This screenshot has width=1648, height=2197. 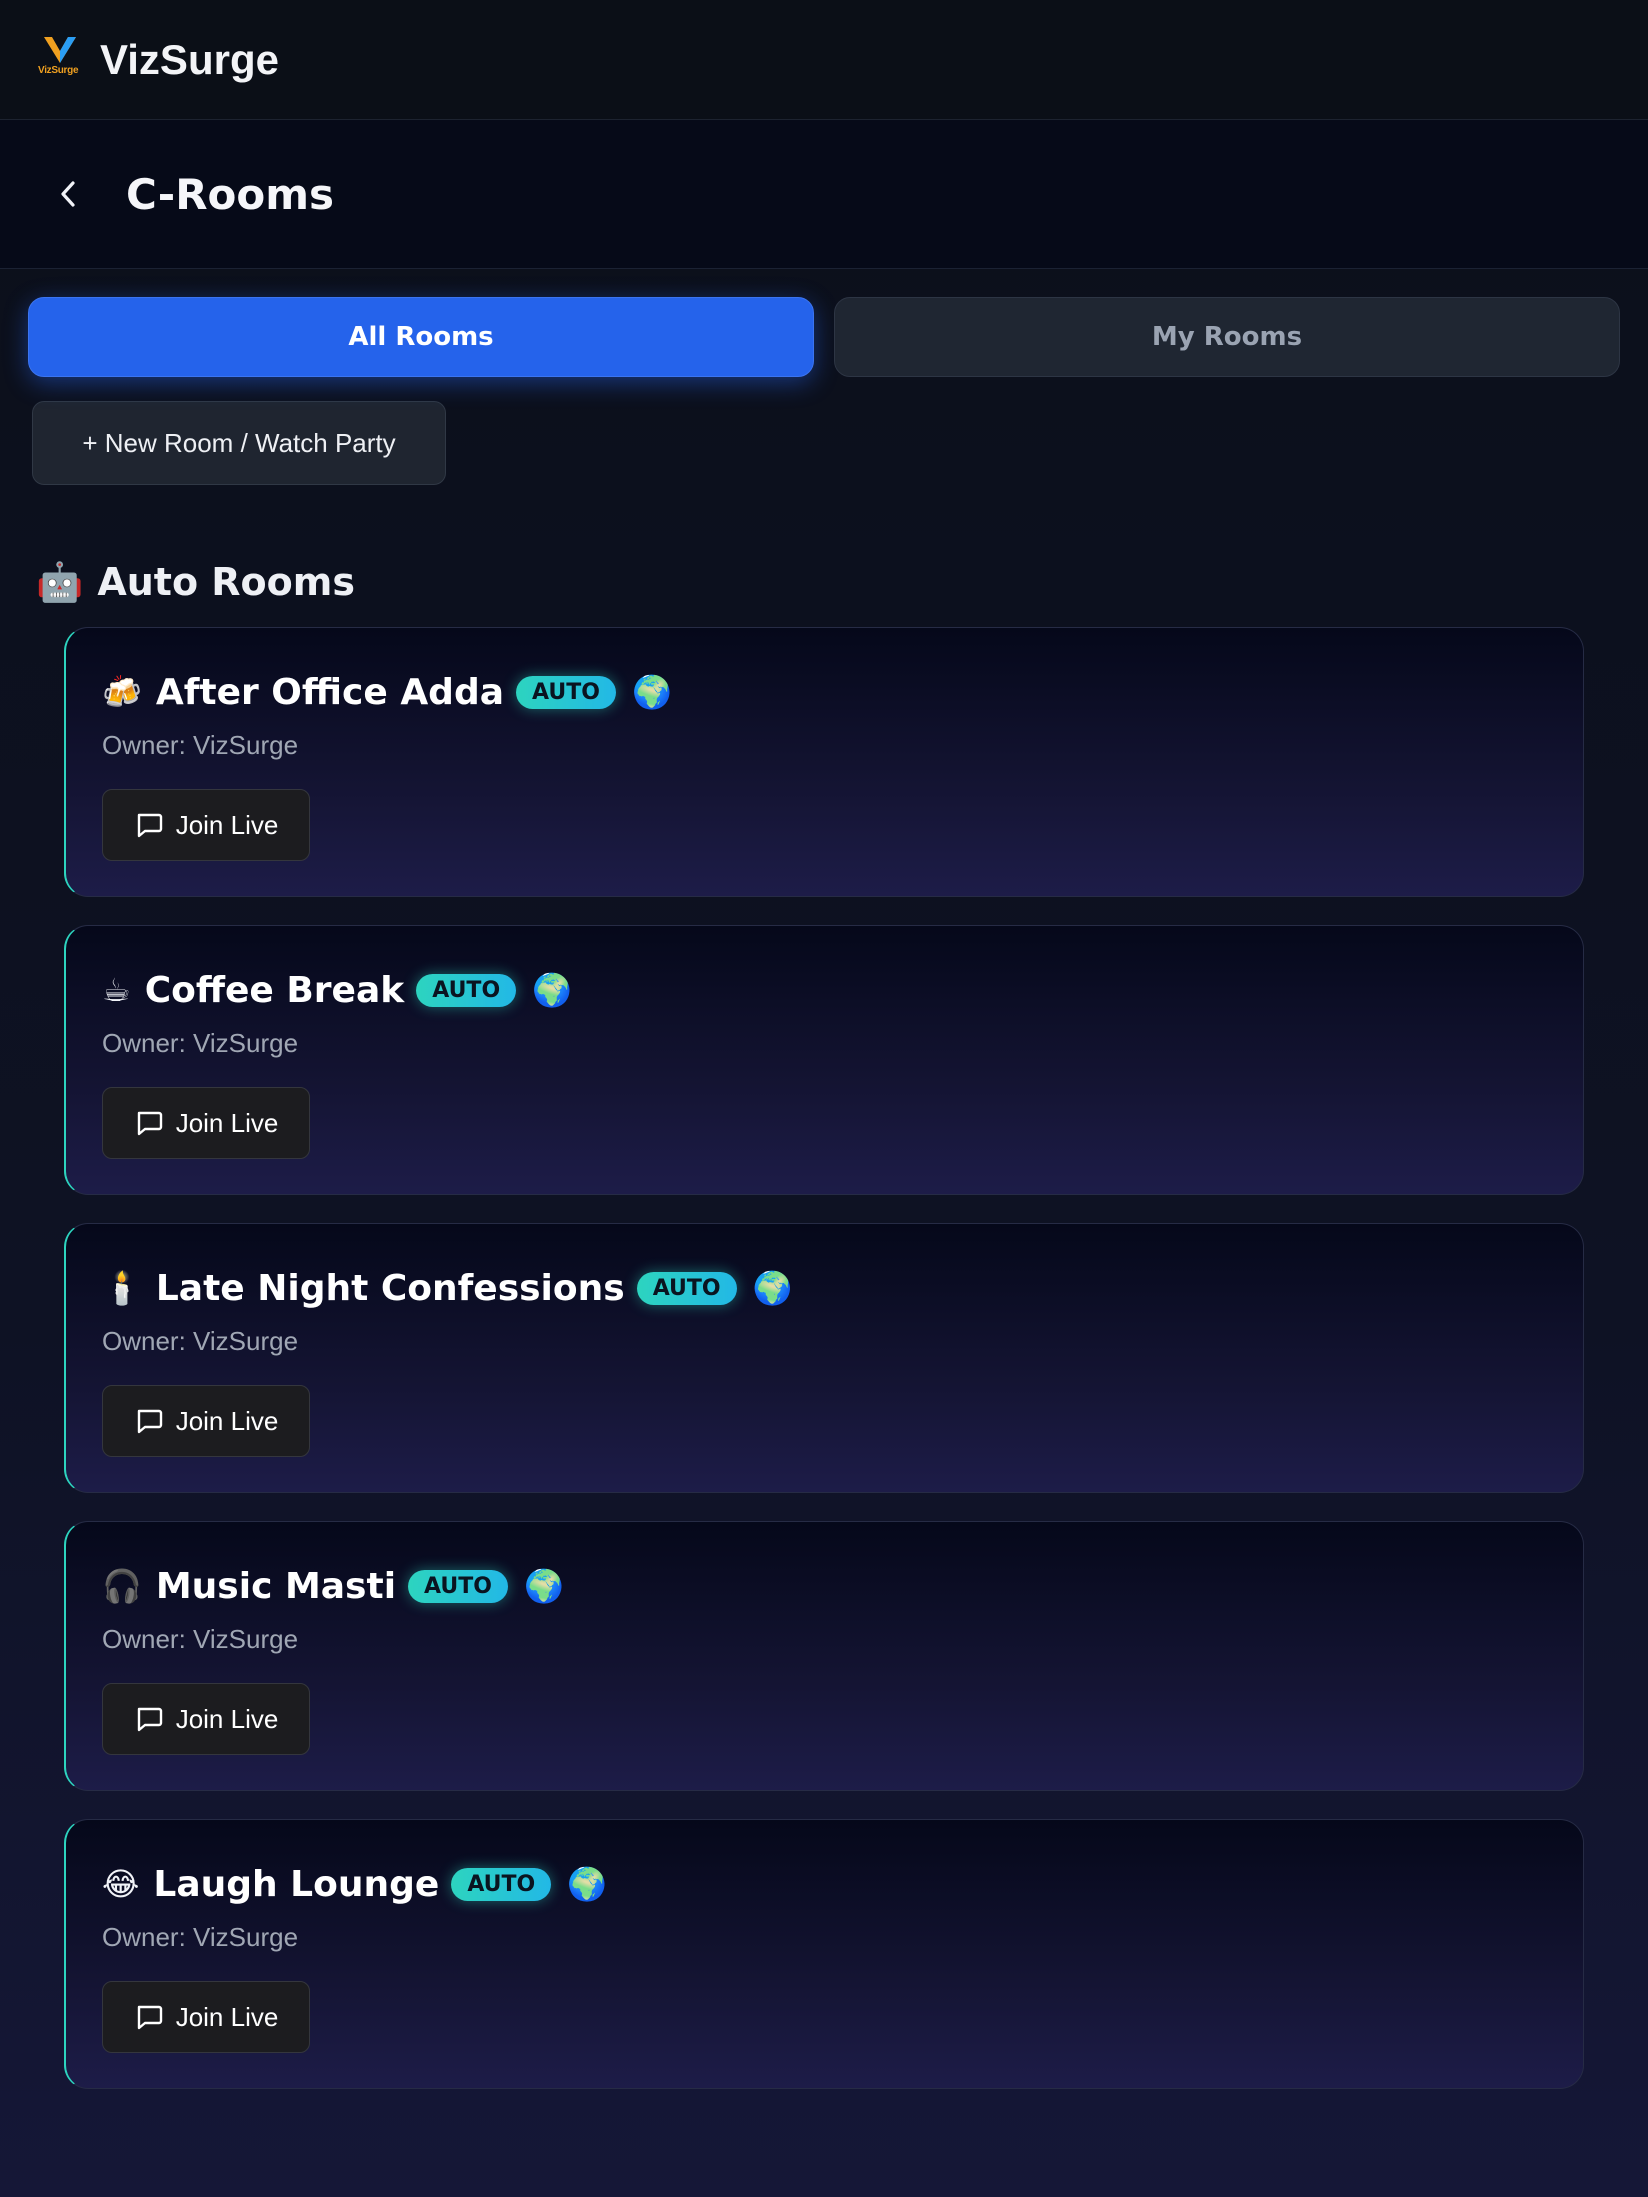 What do you see at coordinates (842, 1288) in the screenshot?
I see `room-title-row: 🕯️ Late Night Confessions AUTO 🌍` at bounding box center [842, 1288].